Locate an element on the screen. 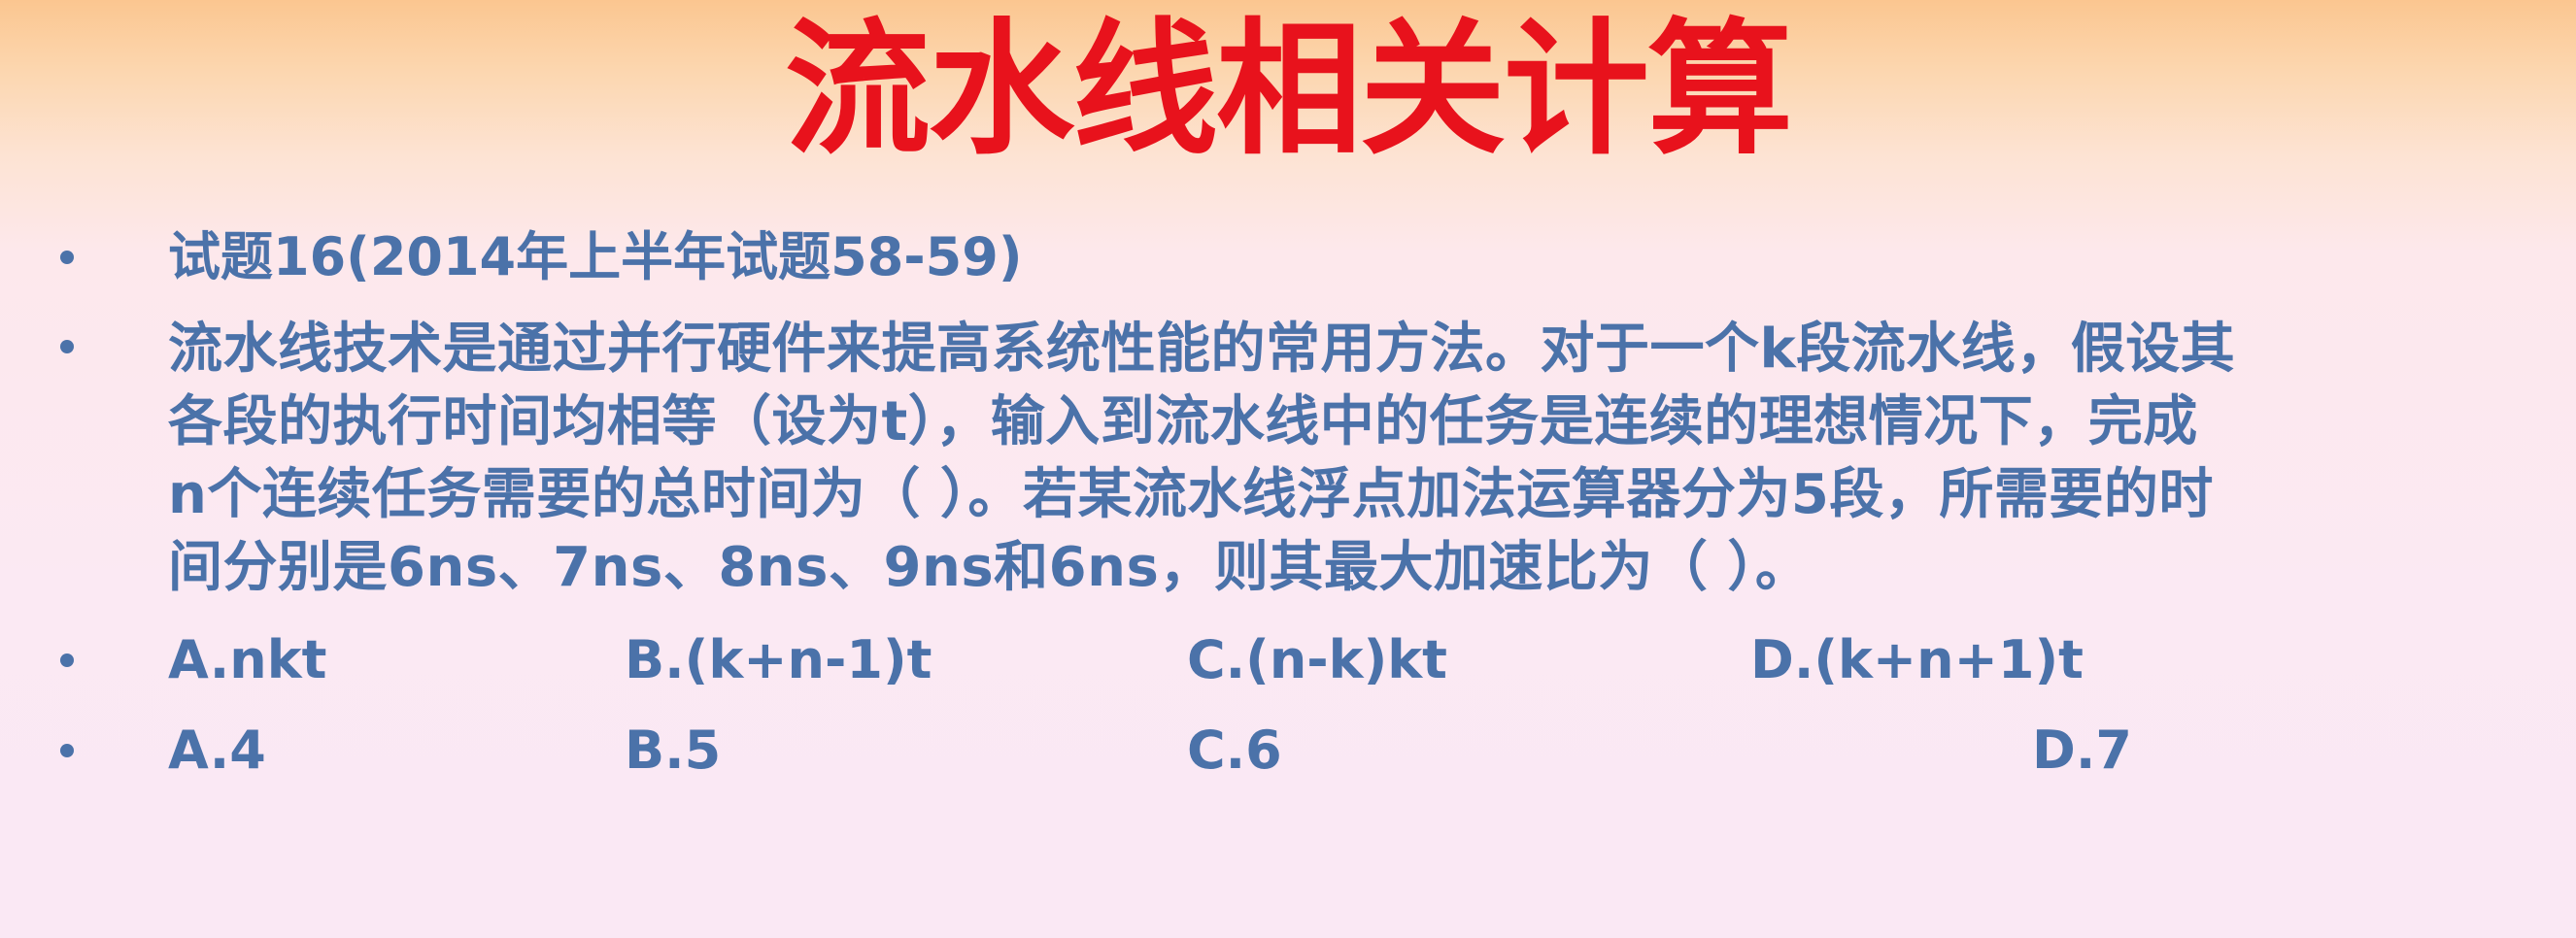  option-a-2: A.4 is located at coordinates (217, 751).